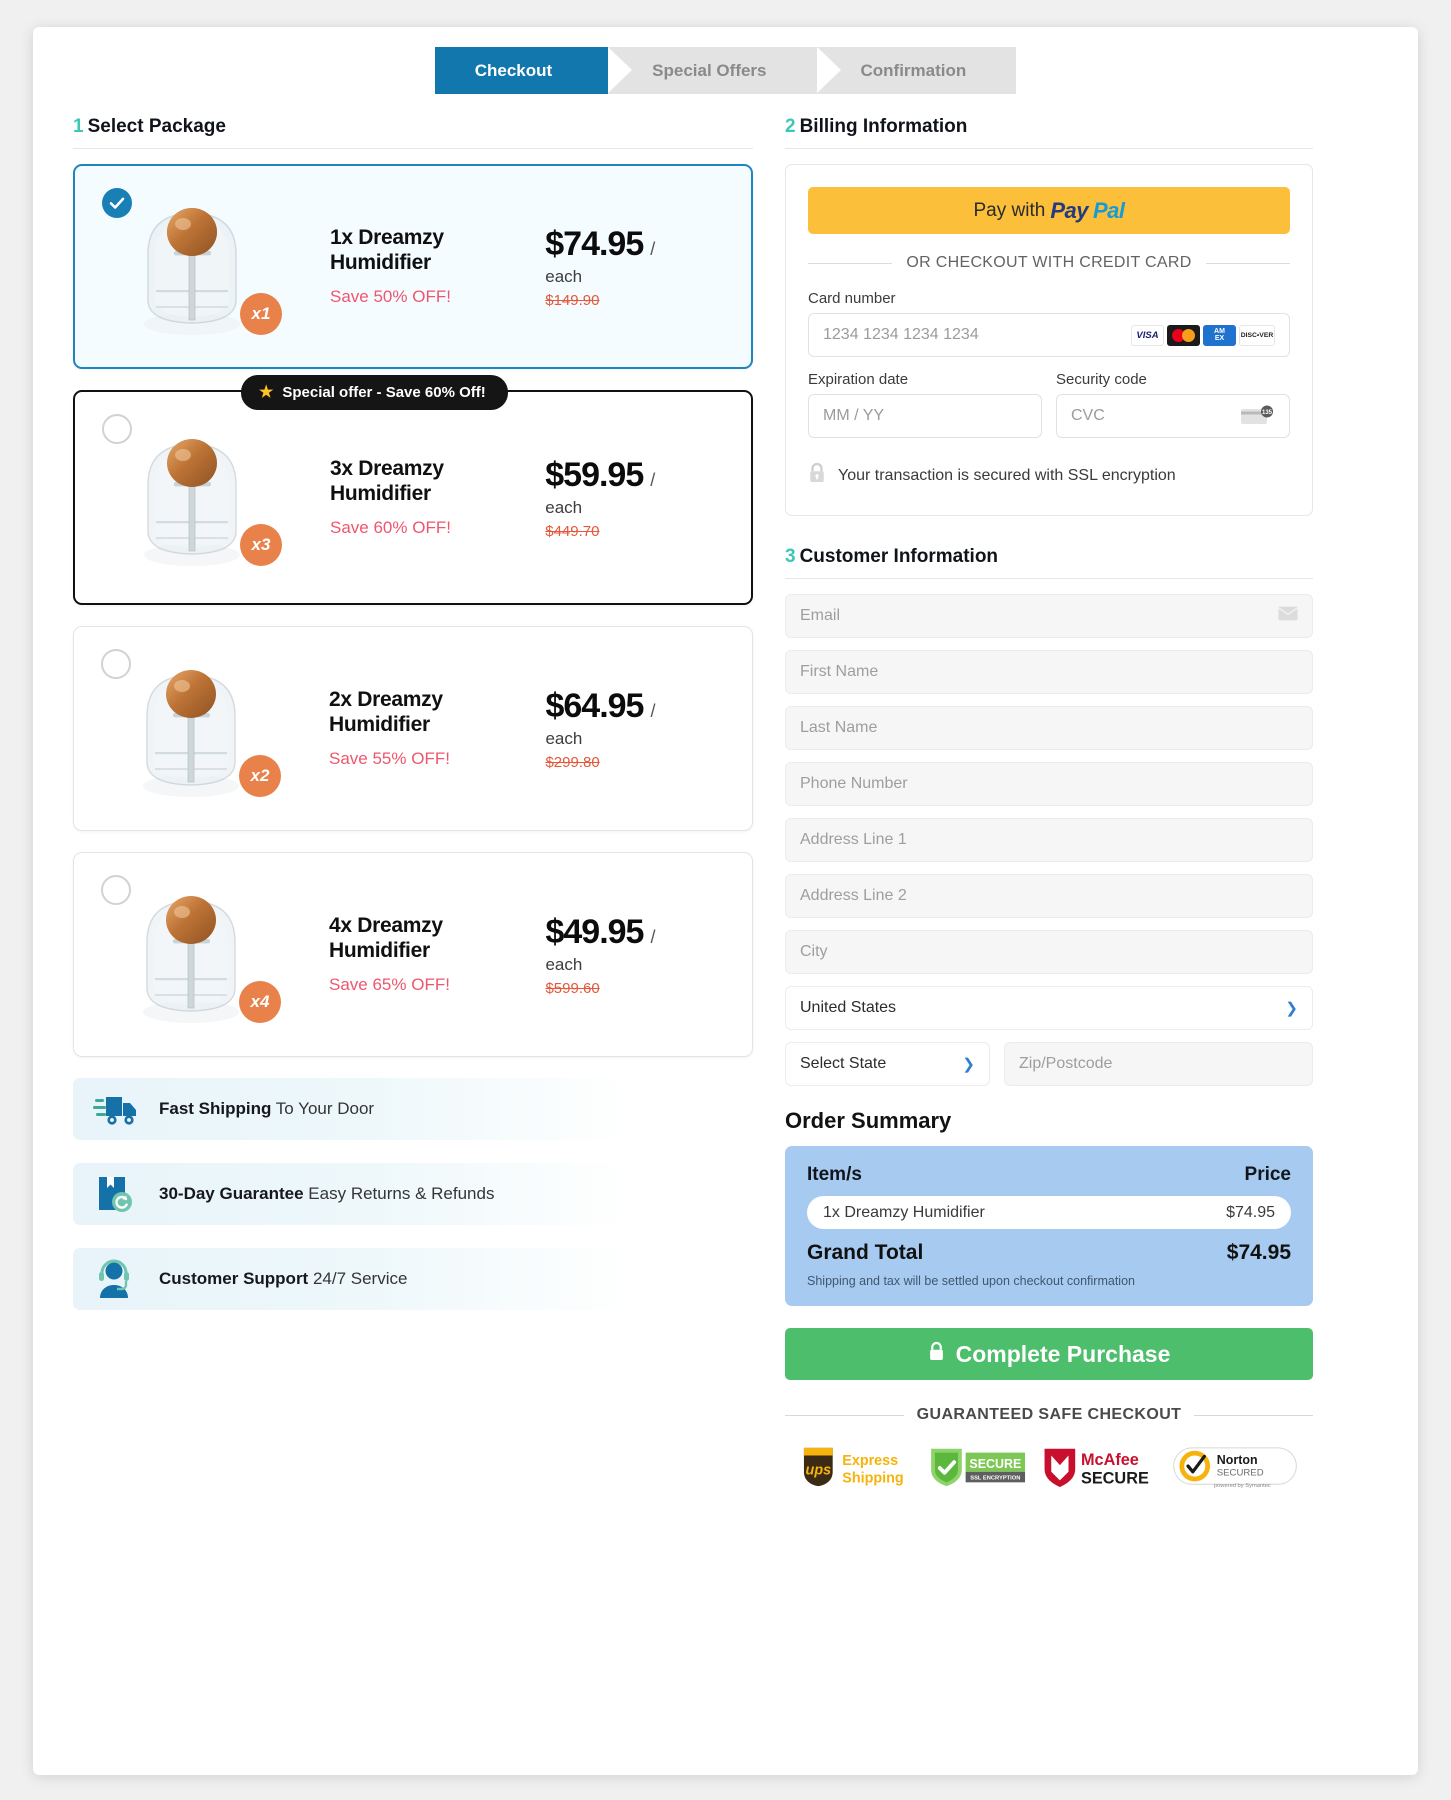 The height and width of the screenshot is (1800, 1451). Describe the element at coordinates (358, 1278) in the screenshot. I see `benefit-support-rest: 24/7 Service` at that location.